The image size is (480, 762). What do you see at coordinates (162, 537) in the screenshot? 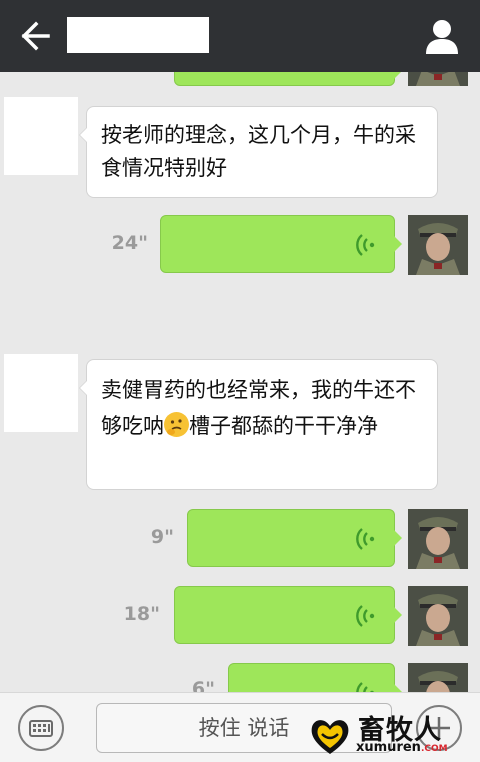
I see `voice-duration: 9"` at bounding box center [162, 537].